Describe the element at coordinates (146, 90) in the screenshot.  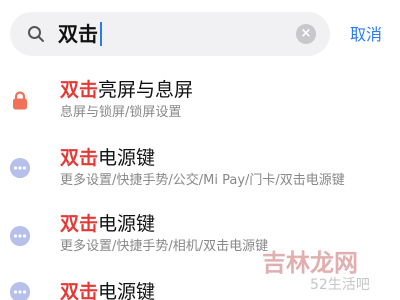
I see `result-title-rest: 亮屏与息屏` at that location.